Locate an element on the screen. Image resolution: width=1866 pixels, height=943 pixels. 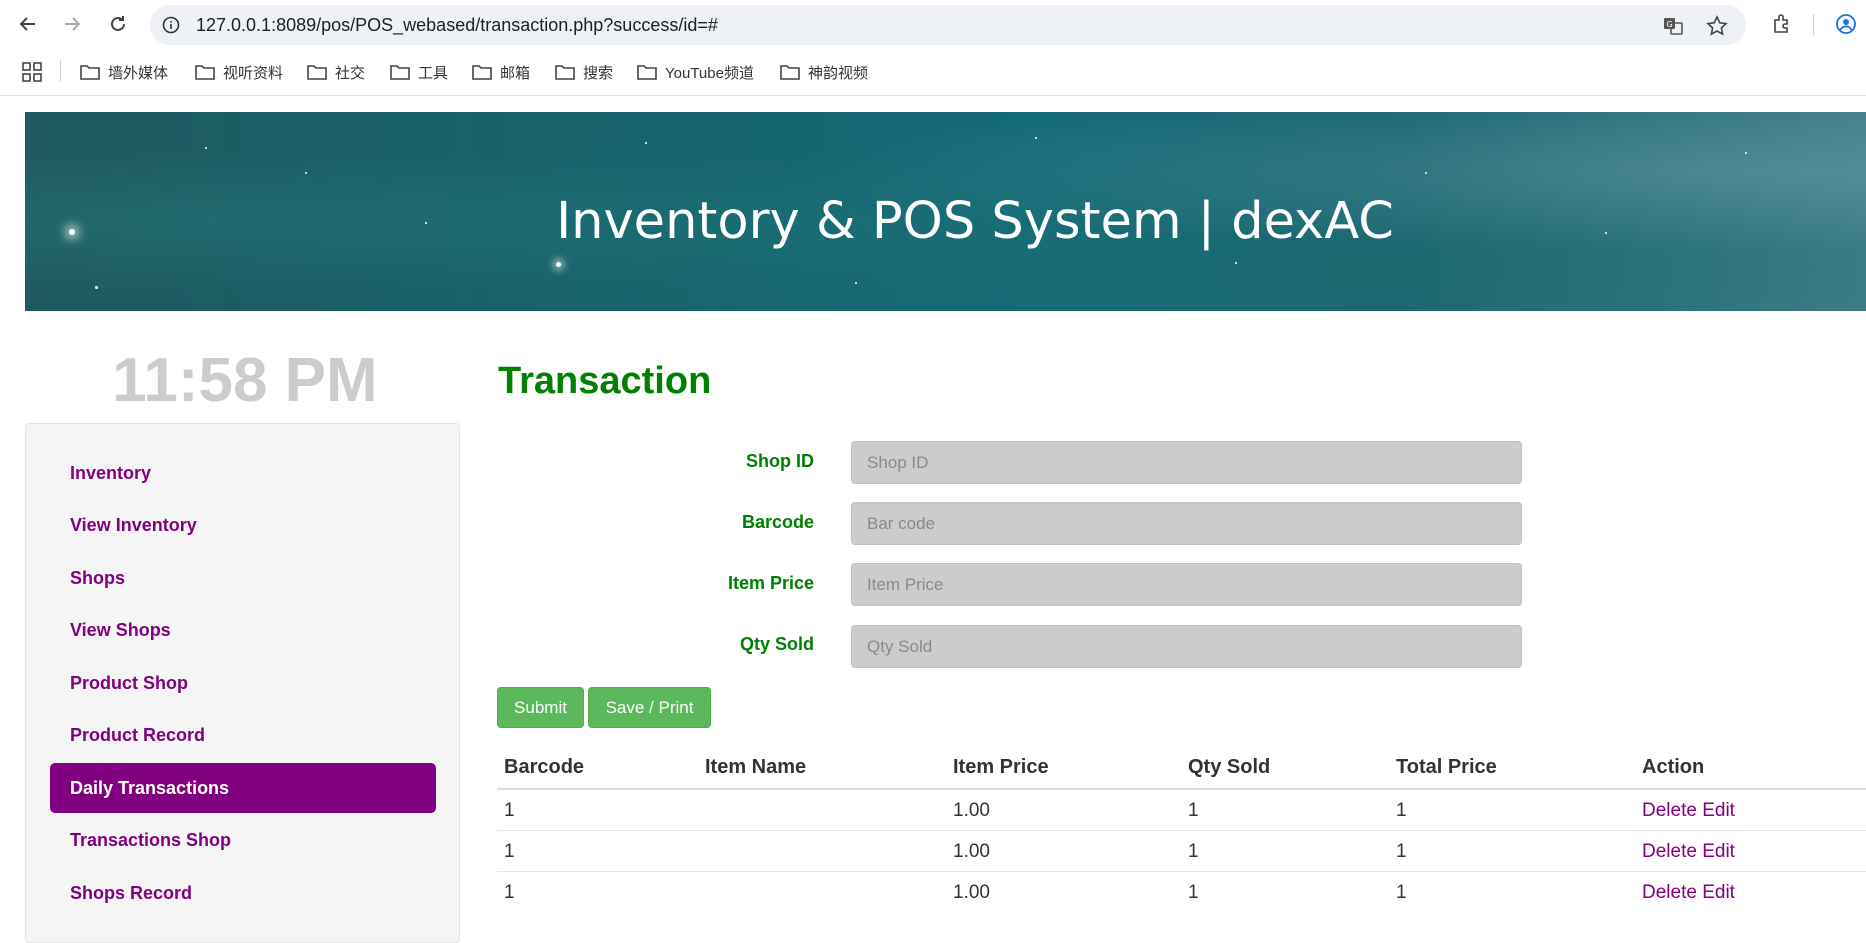
column-header-item-name: Item Name is located at coordinates (756, 767).